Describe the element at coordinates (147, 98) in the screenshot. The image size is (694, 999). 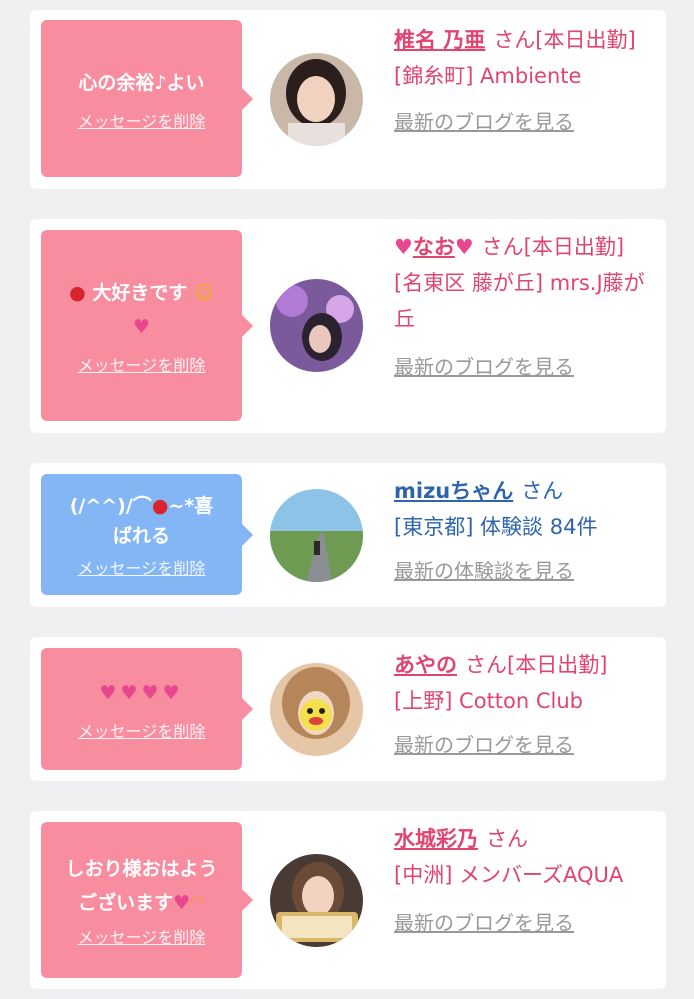
I see `message-bubble: 心の余裕♪よい メッセージを削除` at that location.